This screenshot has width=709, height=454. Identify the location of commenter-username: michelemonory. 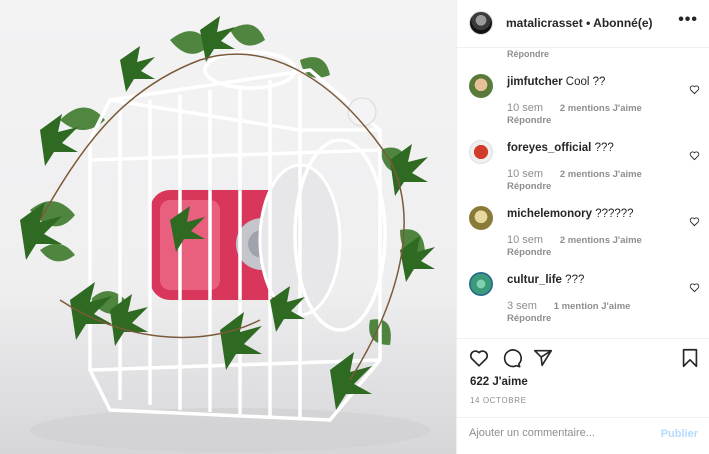
(549, 214).